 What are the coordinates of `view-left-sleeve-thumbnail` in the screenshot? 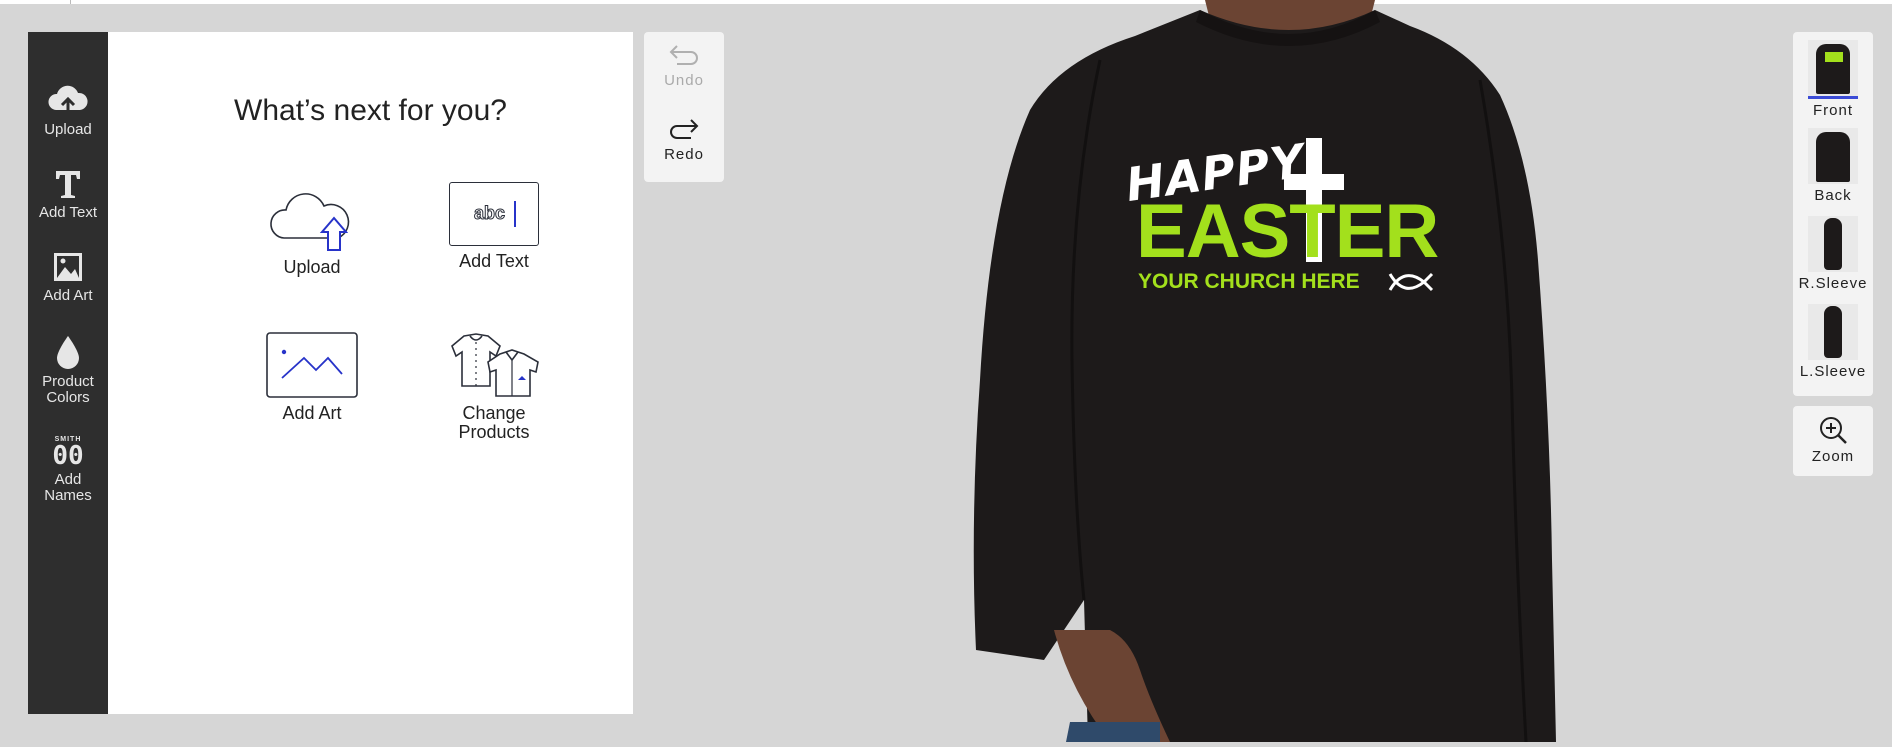 It's located at (1833, 332).